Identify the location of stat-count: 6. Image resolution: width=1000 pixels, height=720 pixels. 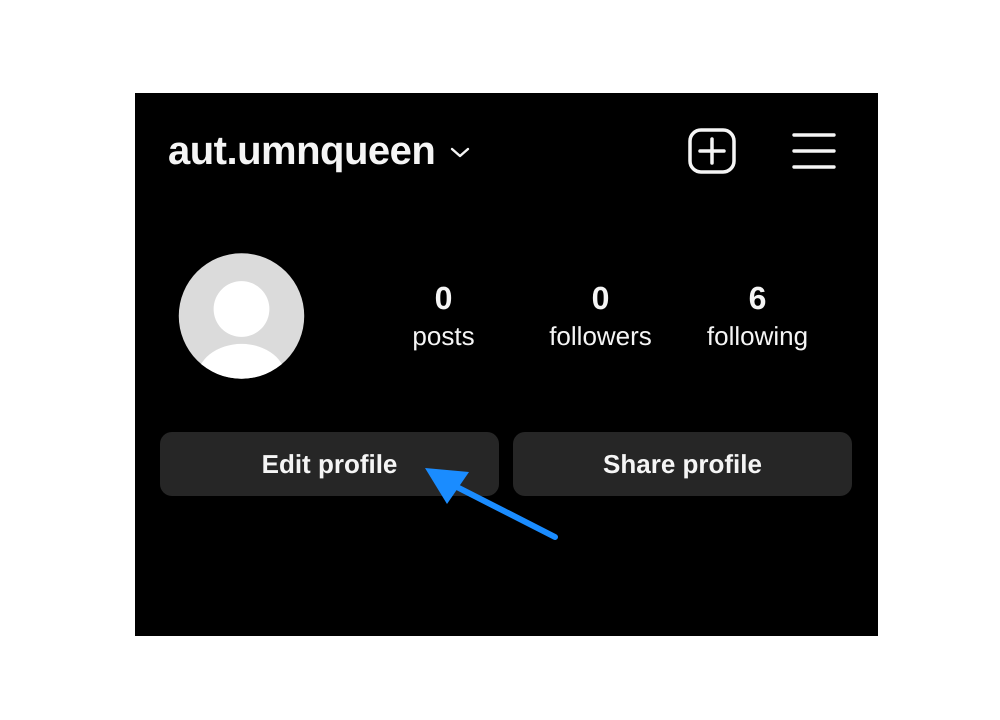
(757, 298).